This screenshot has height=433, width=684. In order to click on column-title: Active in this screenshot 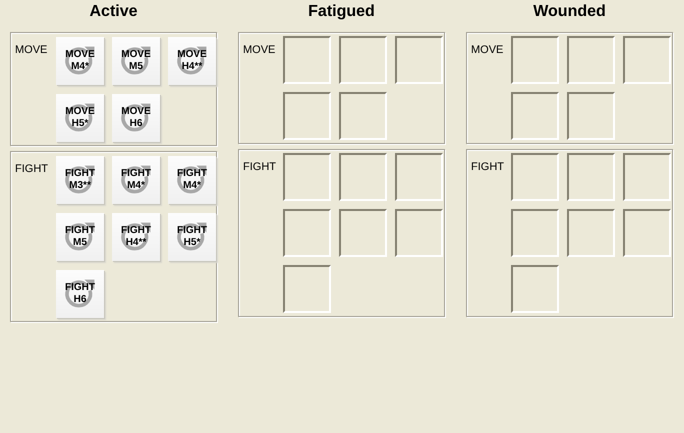, I will do `click(113, 12)`.